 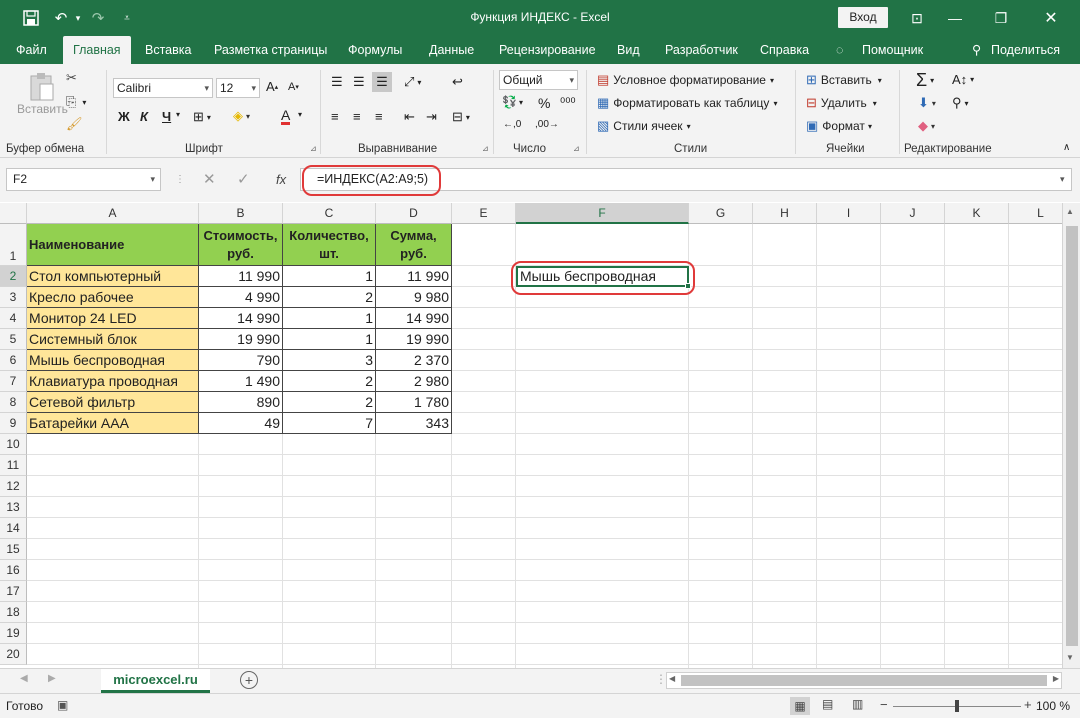 I want to click on normal-view-icon: ▦, so click(x=800, y=706).